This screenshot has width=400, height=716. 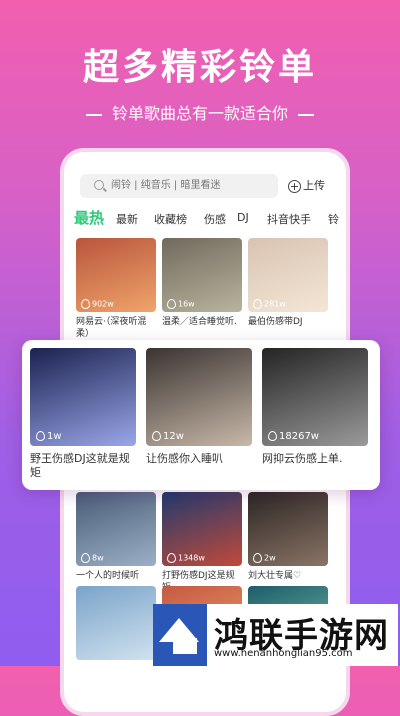 I want to click on playlist-title: 最伯伤感带DJ, so click(x=275, y=322).